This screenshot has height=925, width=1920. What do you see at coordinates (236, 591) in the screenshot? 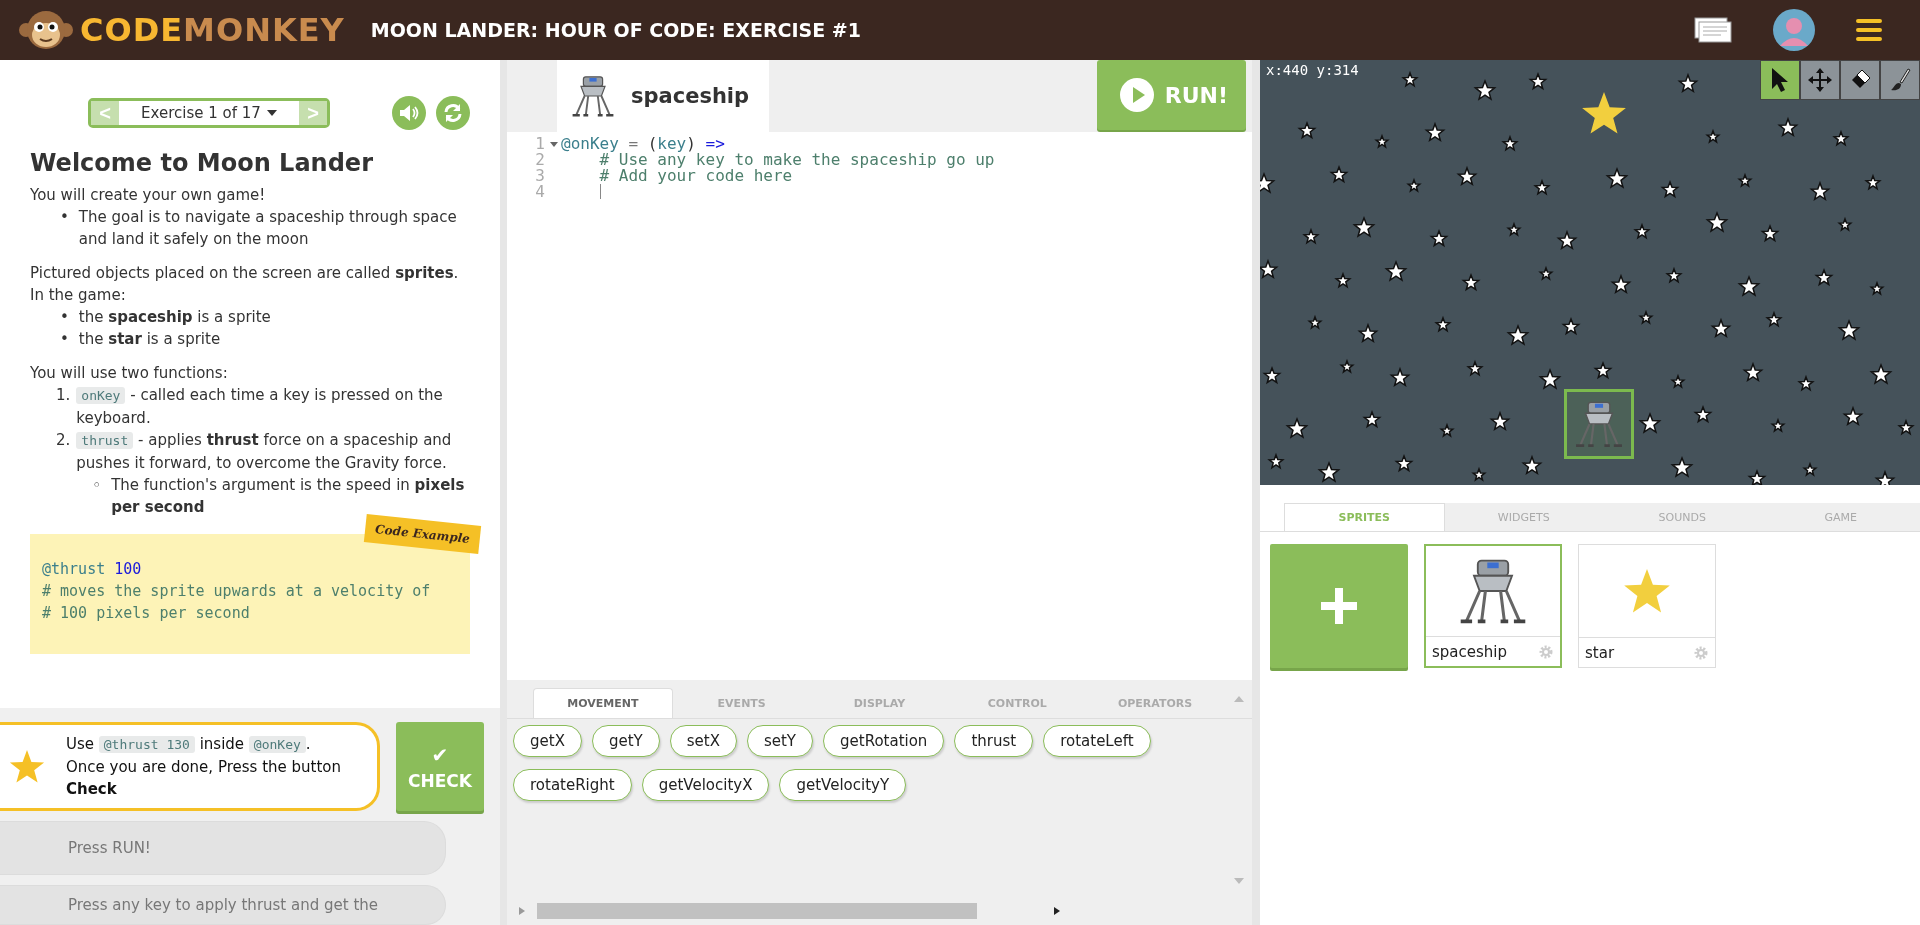
I see `code-token: # moves the sprite upwards at a velocity of` at bounding box center [236, 591].